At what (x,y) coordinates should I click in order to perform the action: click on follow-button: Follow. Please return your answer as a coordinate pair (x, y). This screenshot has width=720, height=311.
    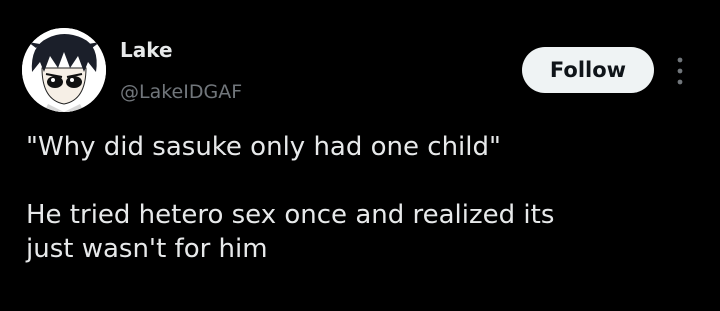
    Looking at the image, I should click on (588, 70).